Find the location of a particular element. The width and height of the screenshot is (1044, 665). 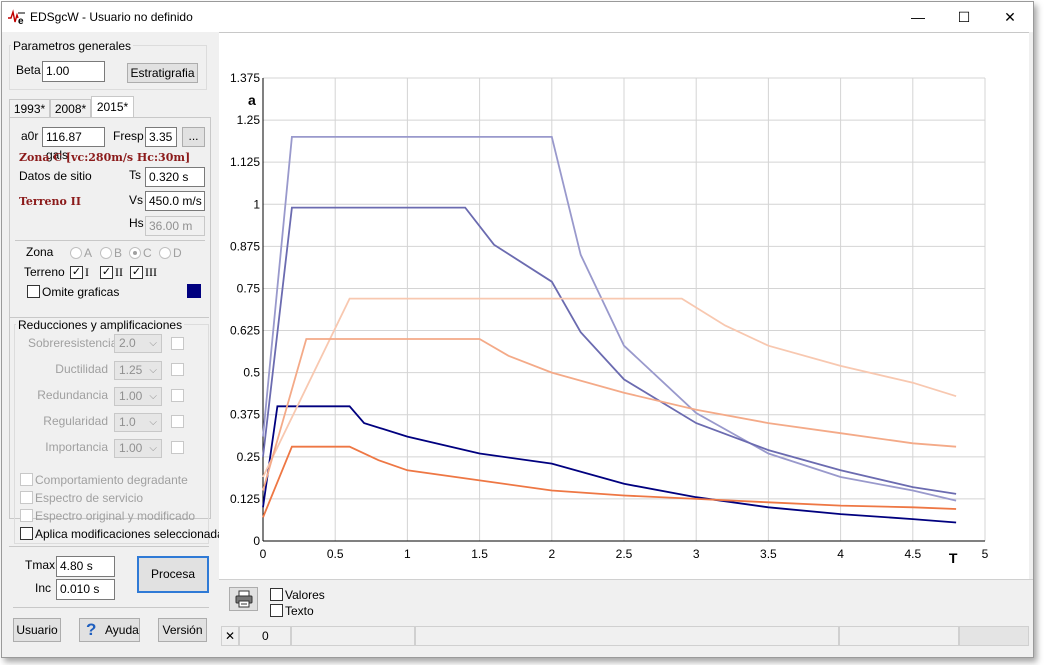

ductilidad-select: 1.25 ⌵ is located at coordinates (138, 370).